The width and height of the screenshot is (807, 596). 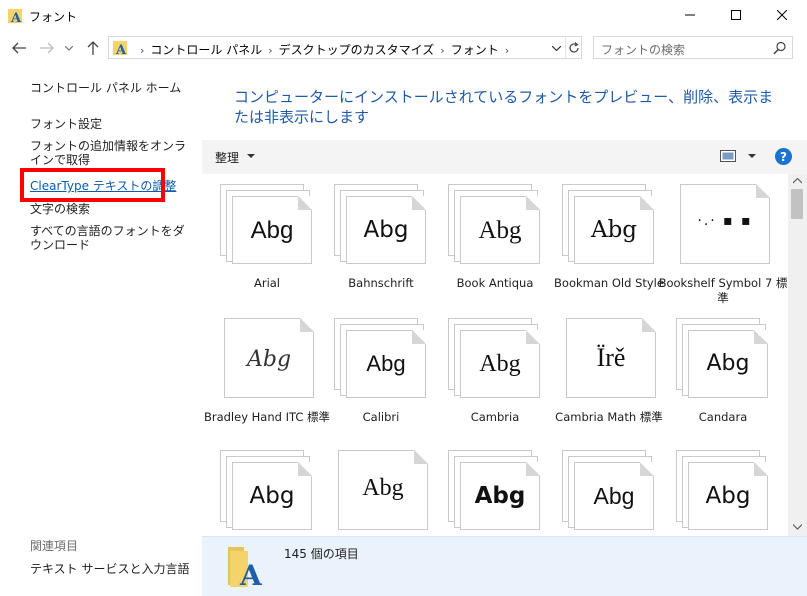 I want to click on scrollbar-thumb, so click(x=797, y=204).